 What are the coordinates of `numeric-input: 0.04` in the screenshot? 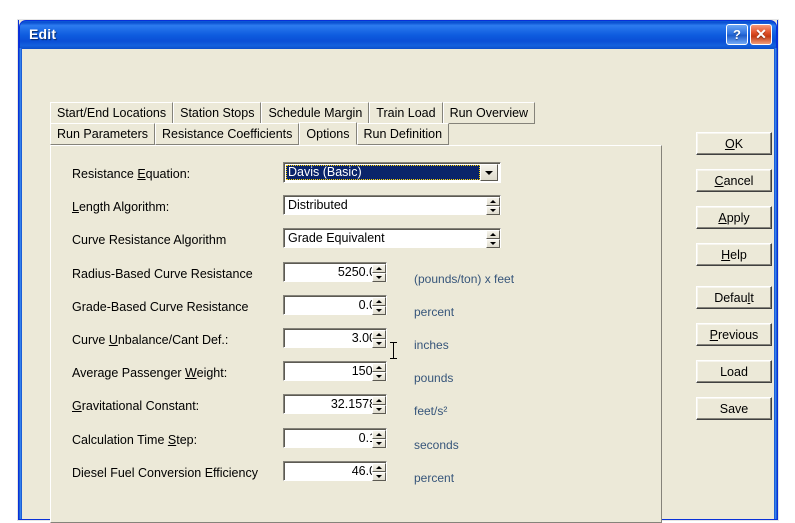 It's located at (335, 304).